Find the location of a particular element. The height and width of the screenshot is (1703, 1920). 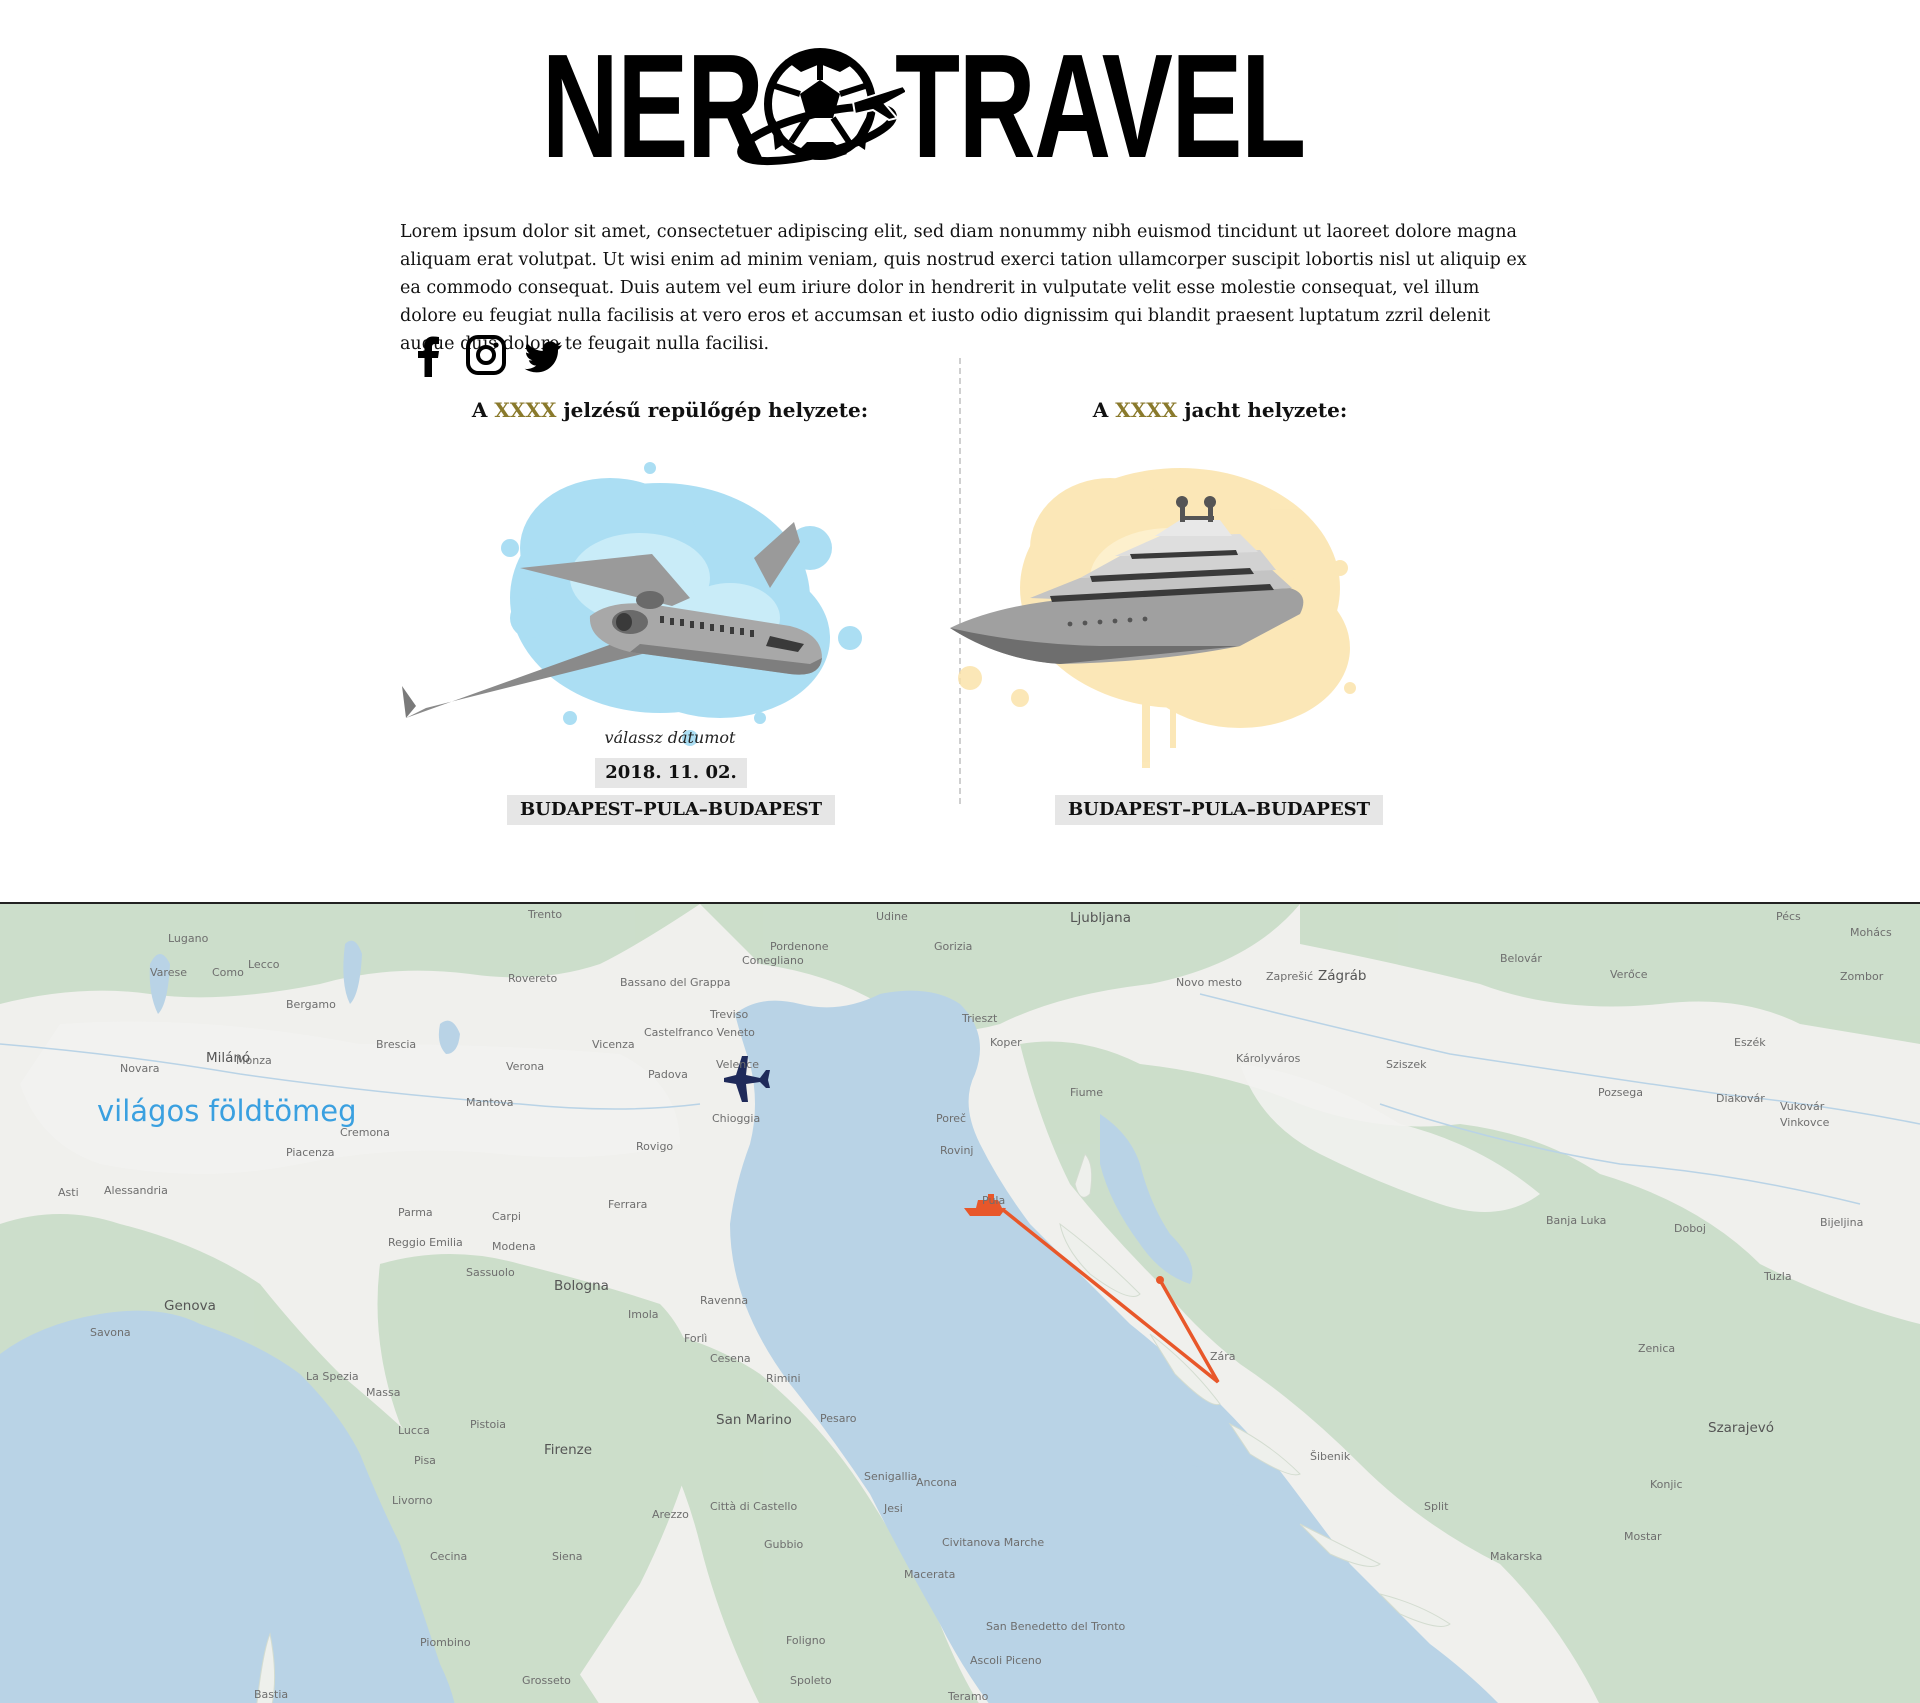

city-label: Carpi is located at coordinates (506, 1216).